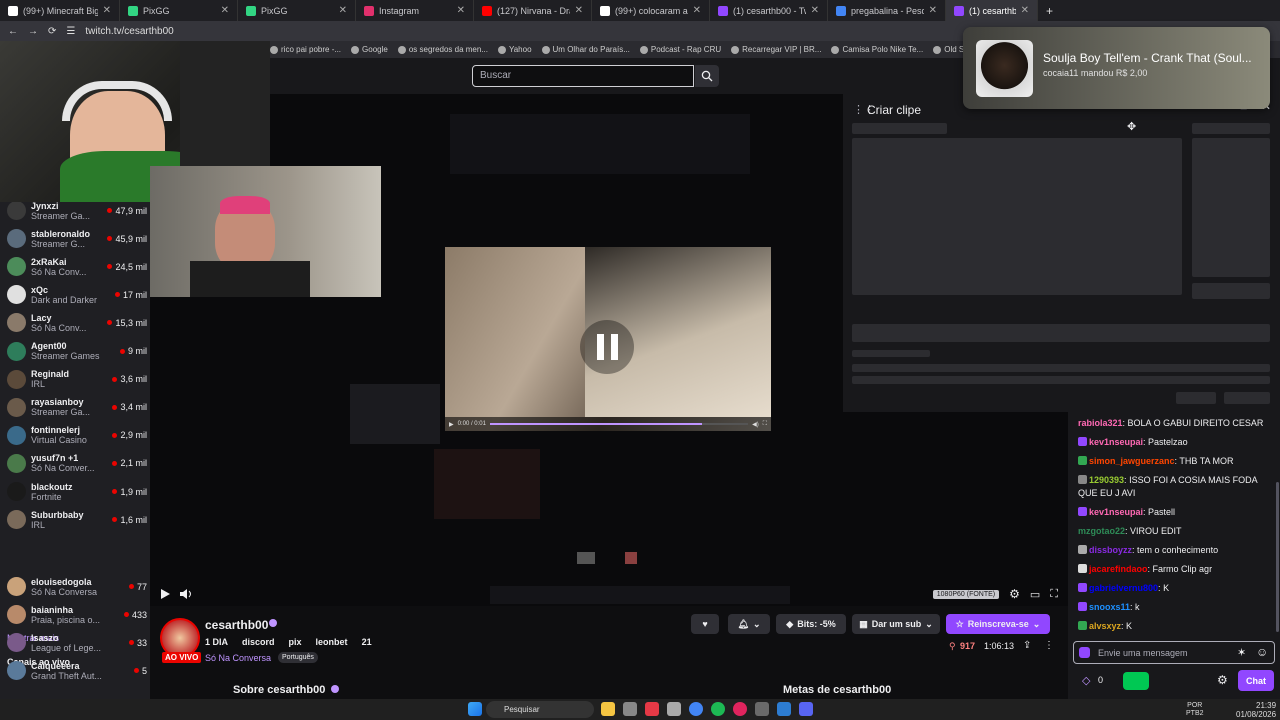 The height and width of the screenshot is (720, 1280). What do you see at coordinates (77, 379) in the screenshot?
I see `sidebar-channel: Reginald IRL 3,6 mil` at bounding box center [77, 379].